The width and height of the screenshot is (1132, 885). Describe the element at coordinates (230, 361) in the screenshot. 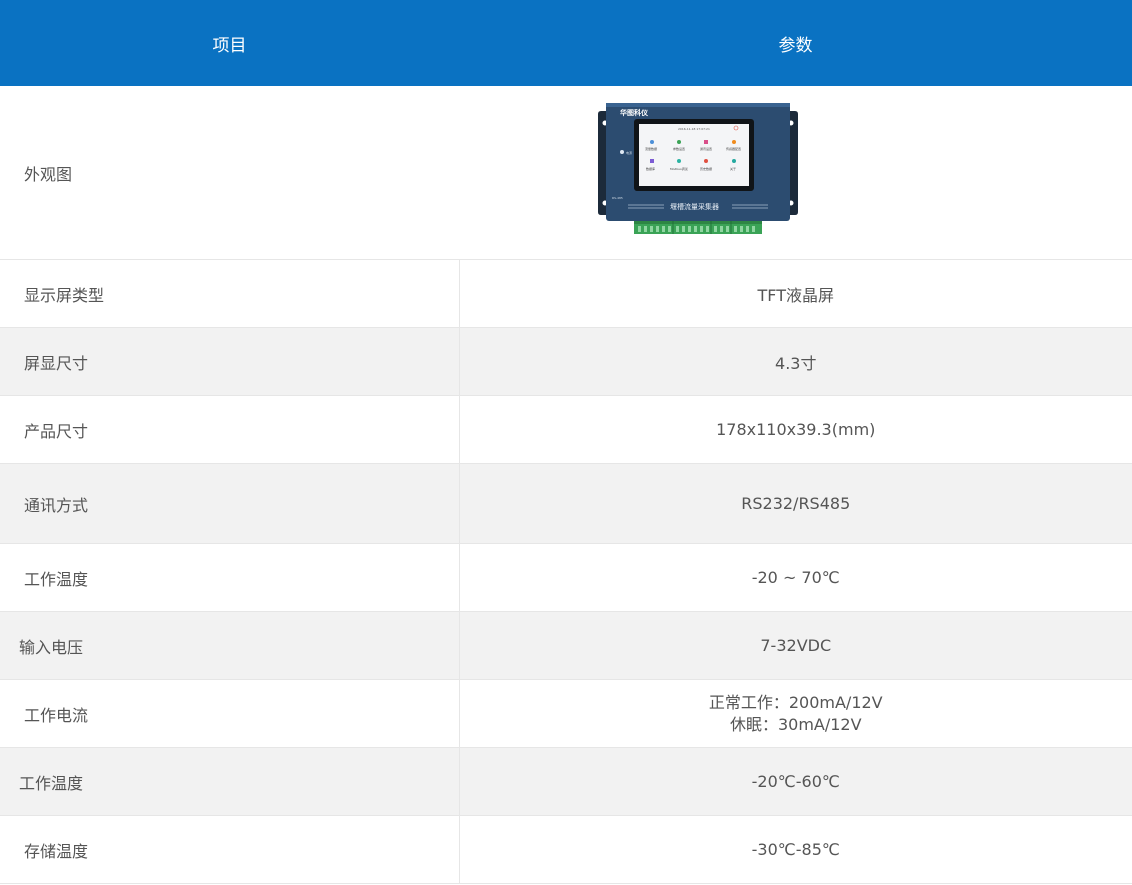

I see `row-item-label: 屏显尺寸` at that location.